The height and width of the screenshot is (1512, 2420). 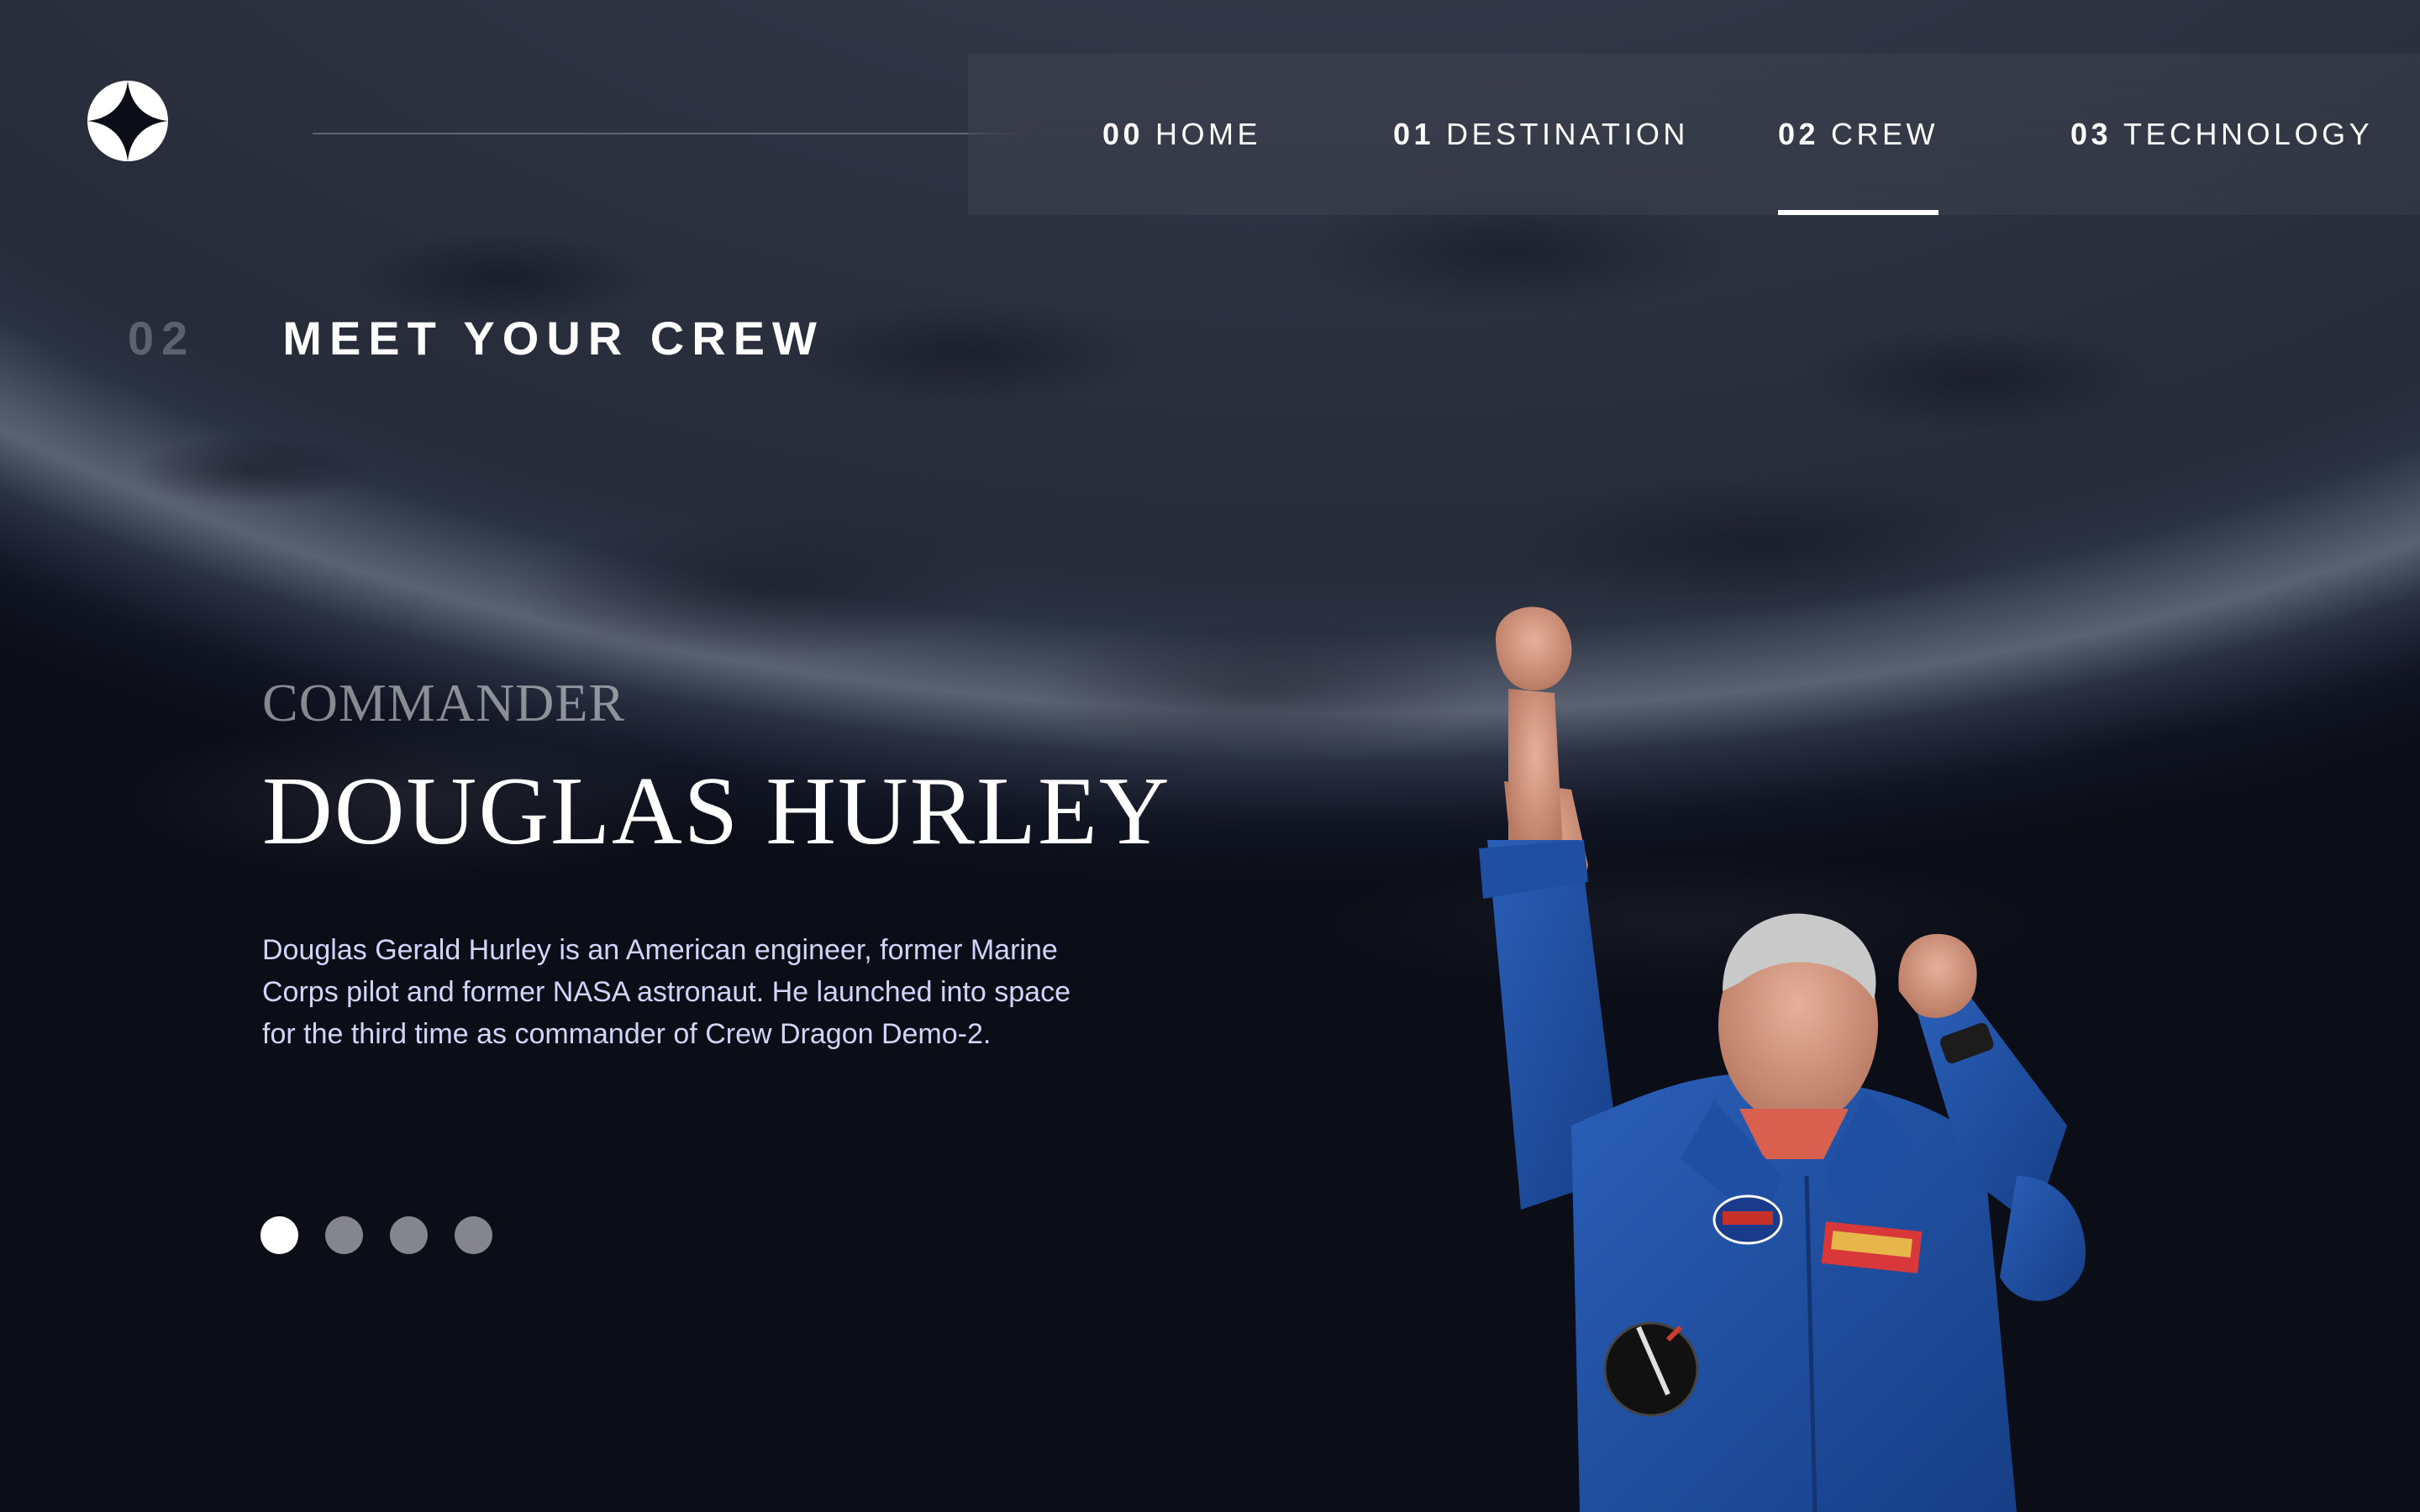 What do you see at coordinates (162, 338) in the screenshot?
I see `section-number: 02` at bounding box center [162, 338].